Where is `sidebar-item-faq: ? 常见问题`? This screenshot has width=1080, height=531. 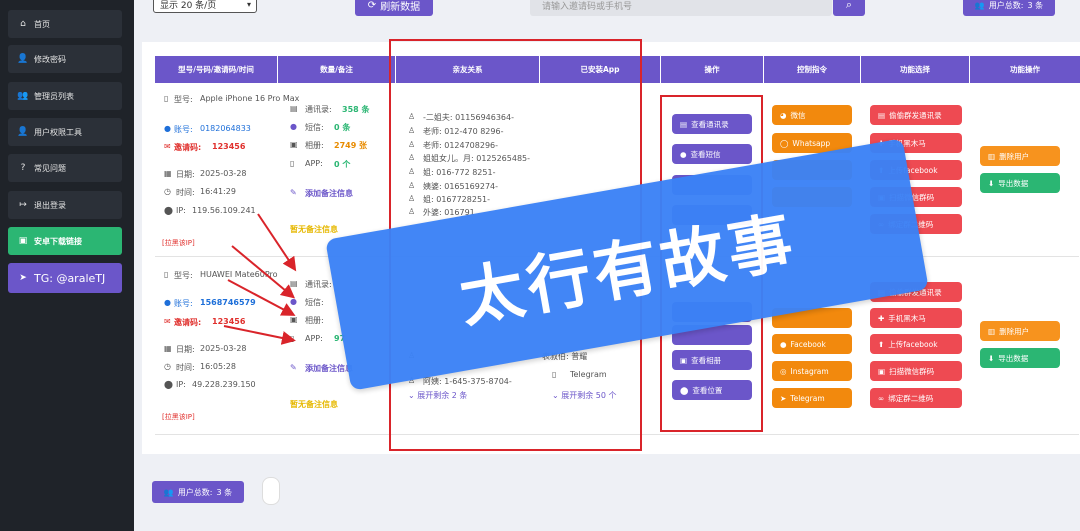 sidebar-item-faq: ? 常见问题 is located at coordinates (65, 168).